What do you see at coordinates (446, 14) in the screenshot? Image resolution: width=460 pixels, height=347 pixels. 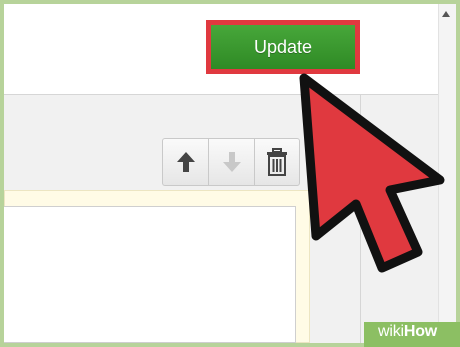 I see `scroll-up-arrow-icon` at bounding box center [446, 14].